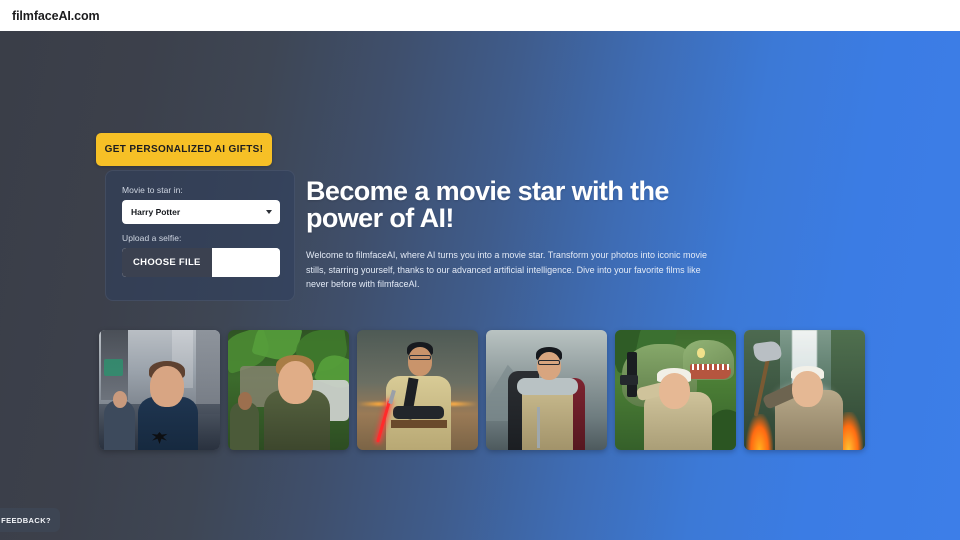 The image size is (960, 540). Describe the element at coordinates (152, 238) in the screenshot. I see `upload-selfie-label: Upload a selfie:` at that location.